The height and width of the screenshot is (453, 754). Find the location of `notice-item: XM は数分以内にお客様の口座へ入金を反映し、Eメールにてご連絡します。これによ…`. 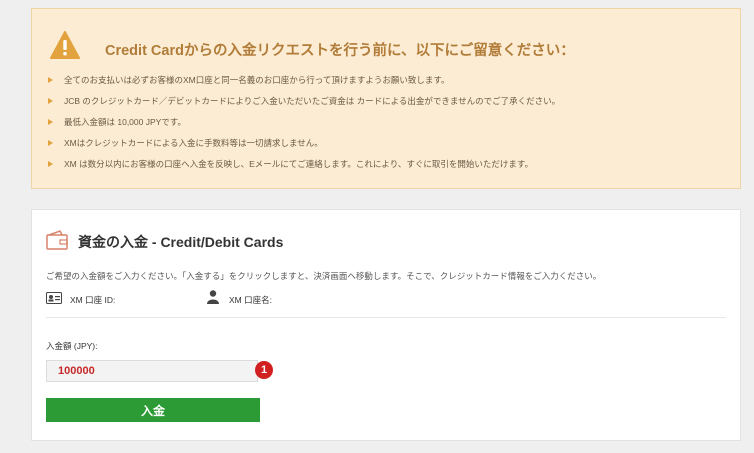

notice-item: XM は数分以内にお客様の口座へ入金を反映し、Eメールにてご連絡します。これによ… is located at coordinates (304, 167).